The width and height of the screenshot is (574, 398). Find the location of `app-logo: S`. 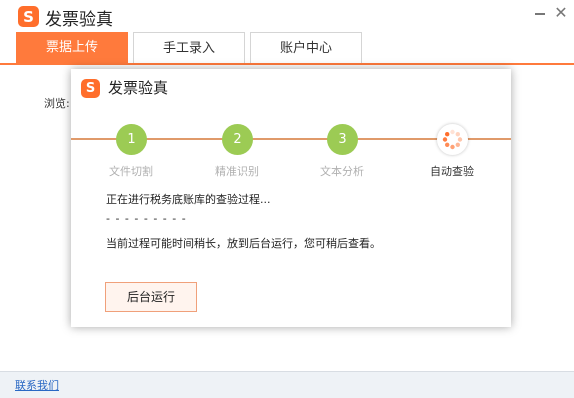

app-logo: S is located at coordinates (28, 16).